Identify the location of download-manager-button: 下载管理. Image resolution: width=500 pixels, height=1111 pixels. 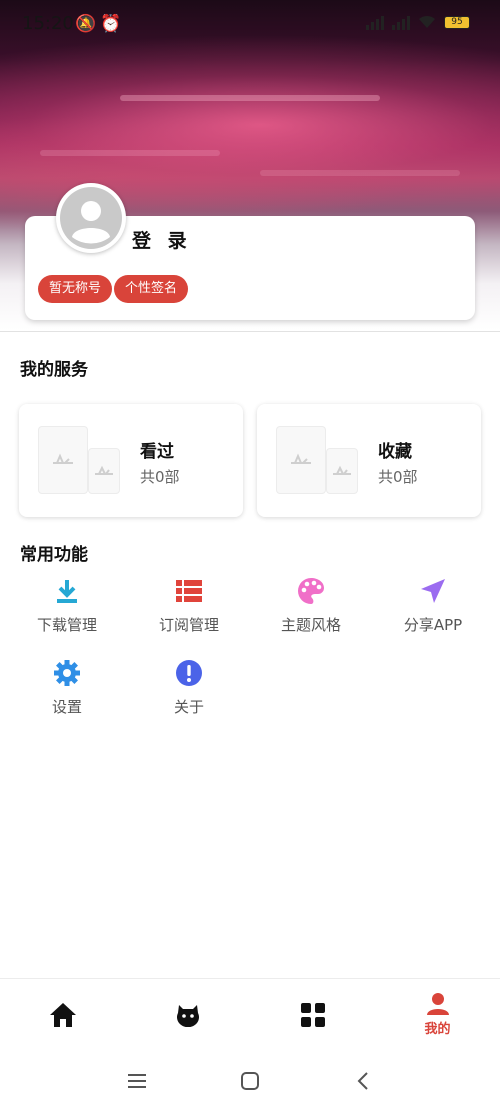
(67, 605).